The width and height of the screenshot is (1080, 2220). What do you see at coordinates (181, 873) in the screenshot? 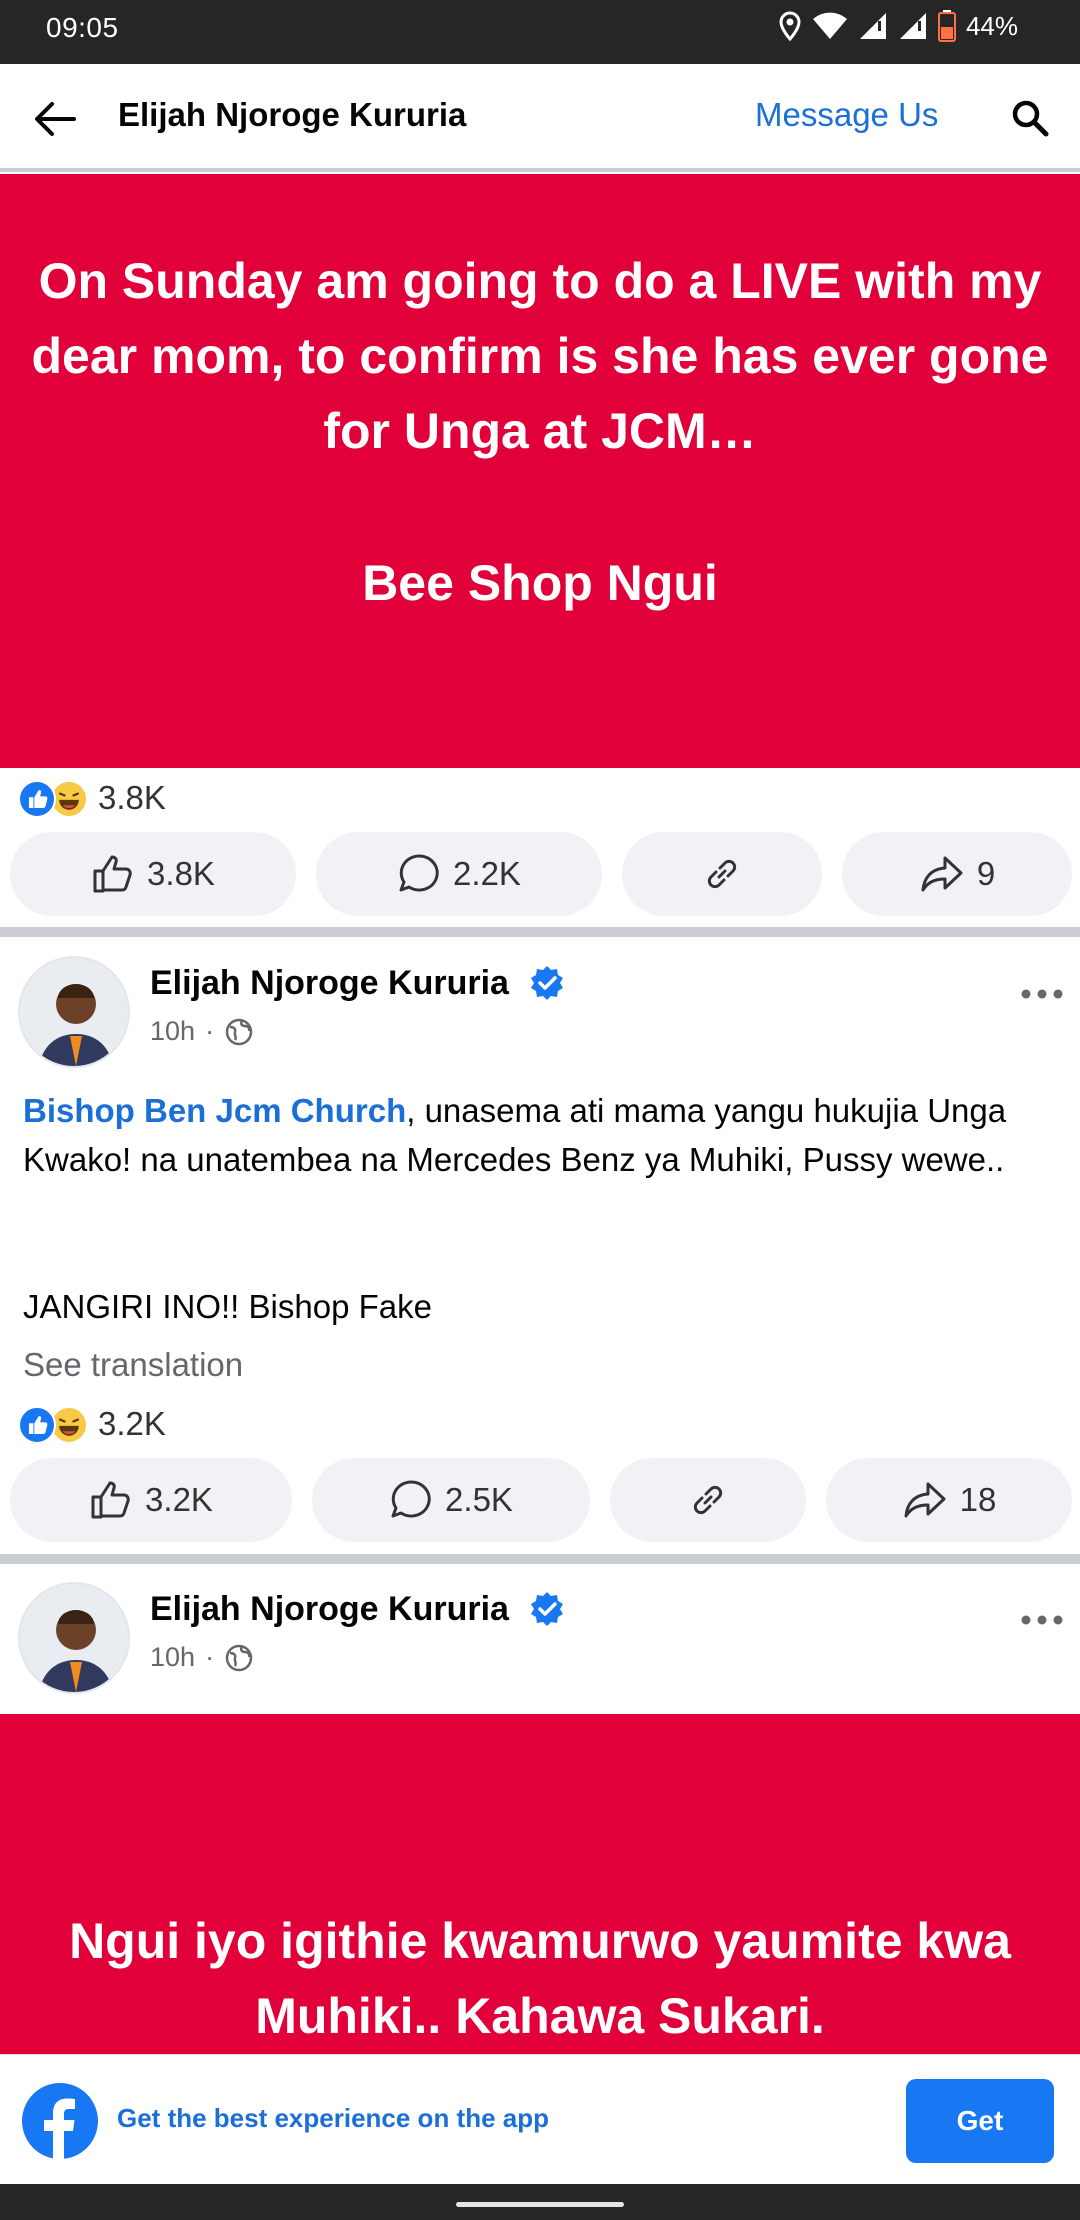
I see `like-count: 3.8K` at bounding box center [181, 873].